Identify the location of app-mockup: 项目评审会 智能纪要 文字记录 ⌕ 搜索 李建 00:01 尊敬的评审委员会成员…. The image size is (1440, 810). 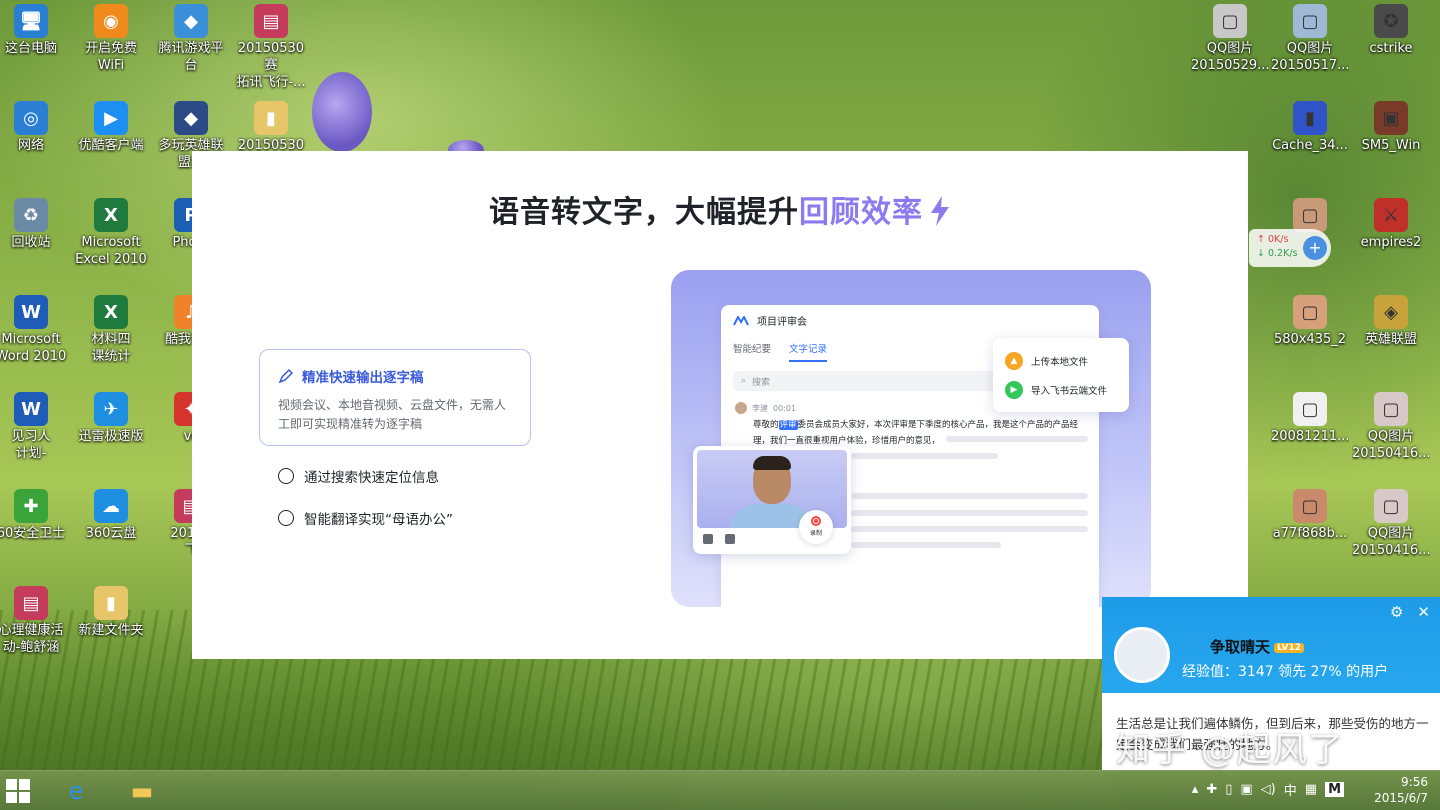
(911, 438).